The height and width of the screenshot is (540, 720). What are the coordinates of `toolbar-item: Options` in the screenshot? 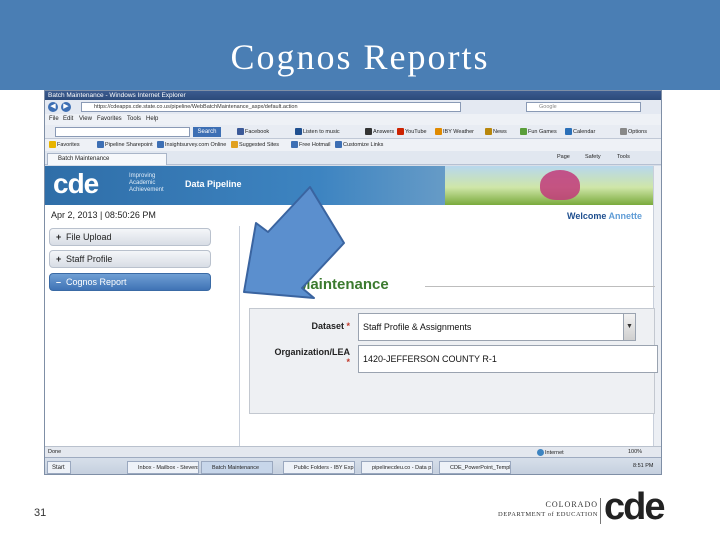 It's located at (633, 131).